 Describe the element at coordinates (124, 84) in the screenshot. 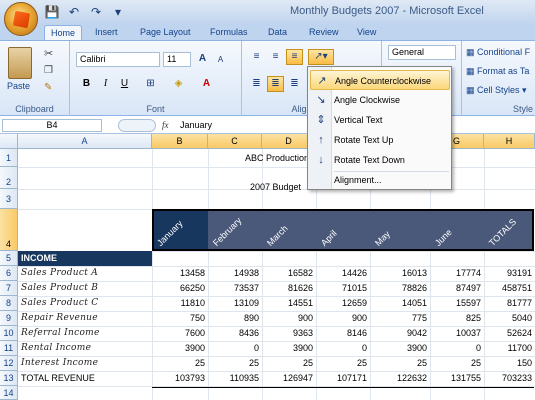

I see `underline-button: U` at that location.